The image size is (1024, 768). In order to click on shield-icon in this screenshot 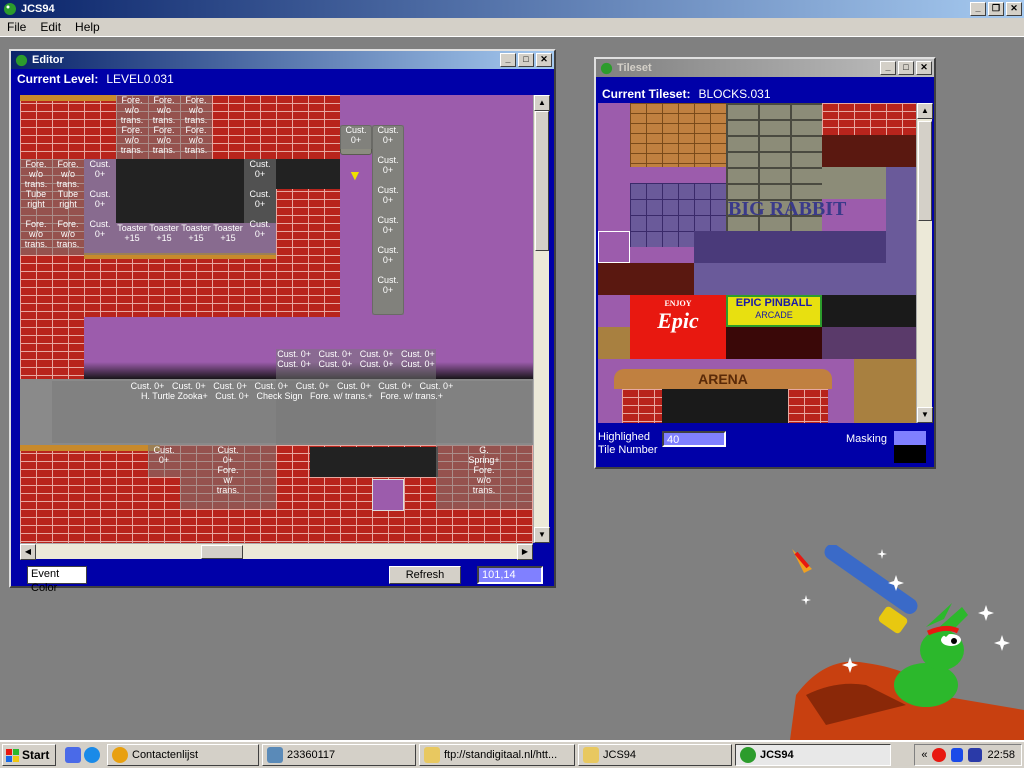, I will do `click(975, 755)`.